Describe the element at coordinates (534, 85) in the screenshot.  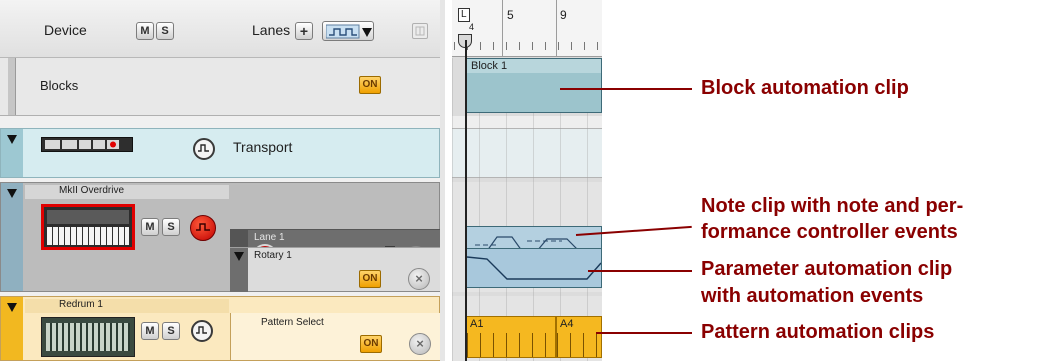
I see `block-automation-clip: Block 1` at that location.